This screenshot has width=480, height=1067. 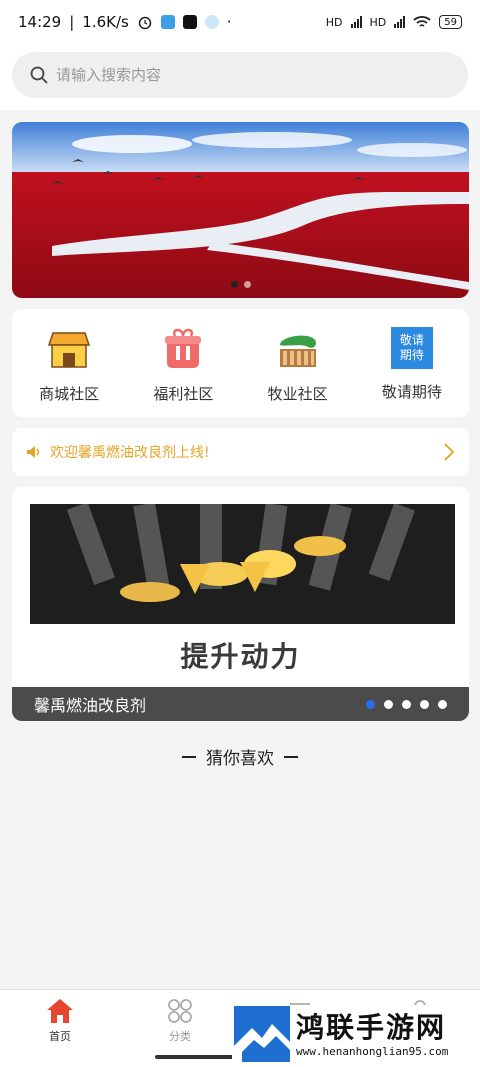 I want to click on product-caption: 馨禹燃油改良剂, so click(x=90, y=705).